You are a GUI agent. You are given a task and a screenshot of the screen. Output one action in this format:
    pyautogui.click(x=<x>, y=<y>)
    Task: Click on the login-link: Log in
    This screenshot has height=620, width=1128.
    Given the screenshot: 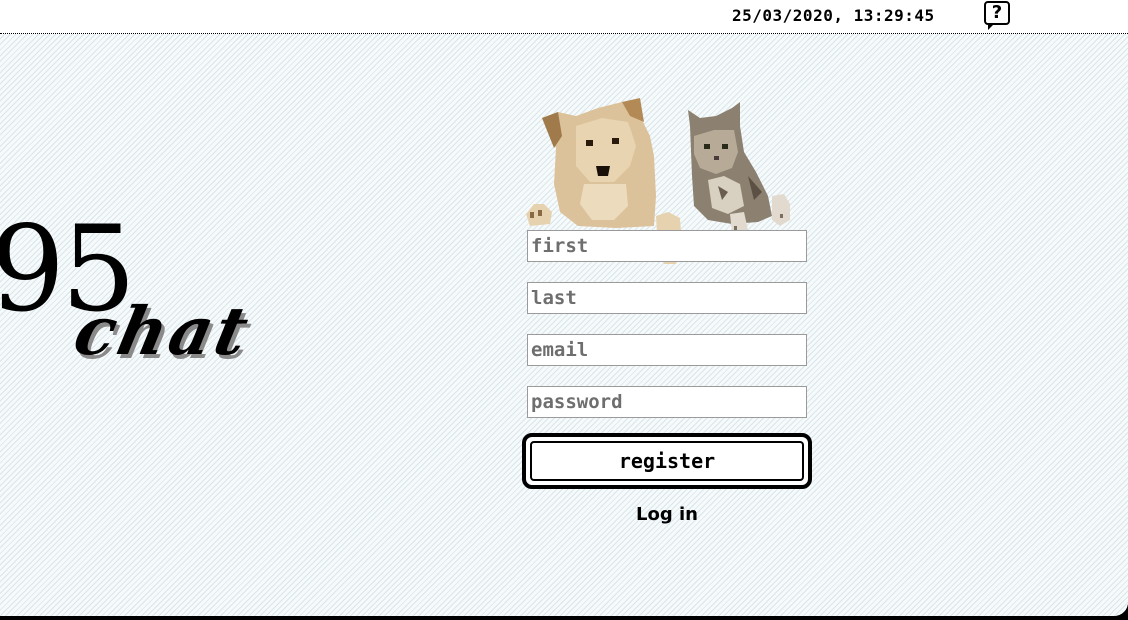 What is the action you would take?
    pyautogui.click(x=667, y=514)
    